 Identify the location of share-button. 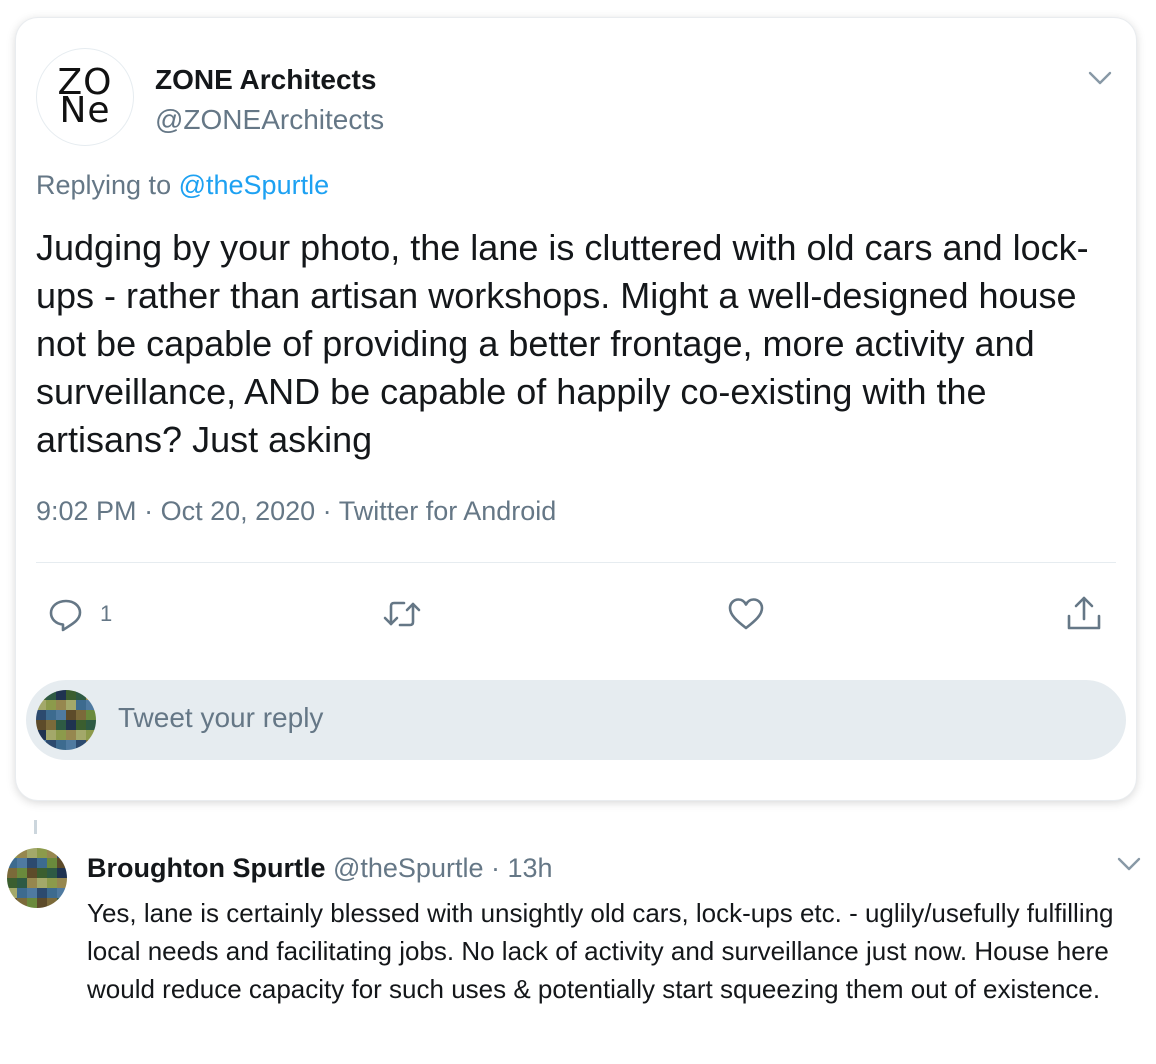
(1084, 614).